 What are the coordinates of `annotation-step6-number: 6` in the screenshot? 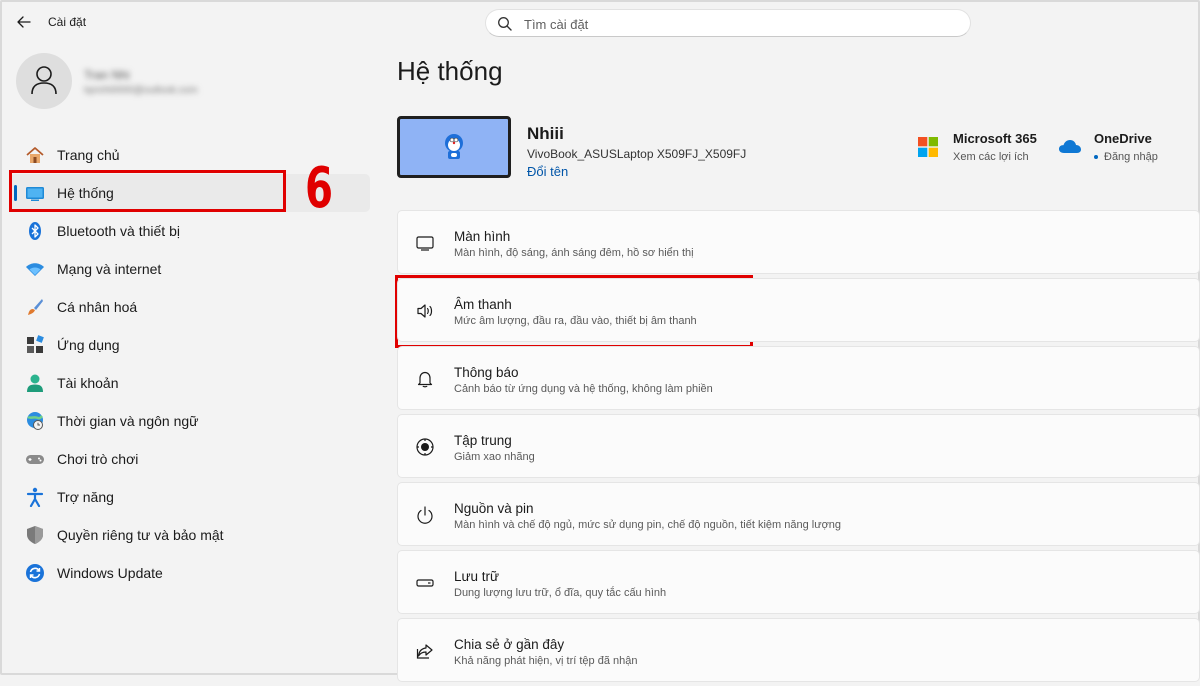 It's located at (319, 188).